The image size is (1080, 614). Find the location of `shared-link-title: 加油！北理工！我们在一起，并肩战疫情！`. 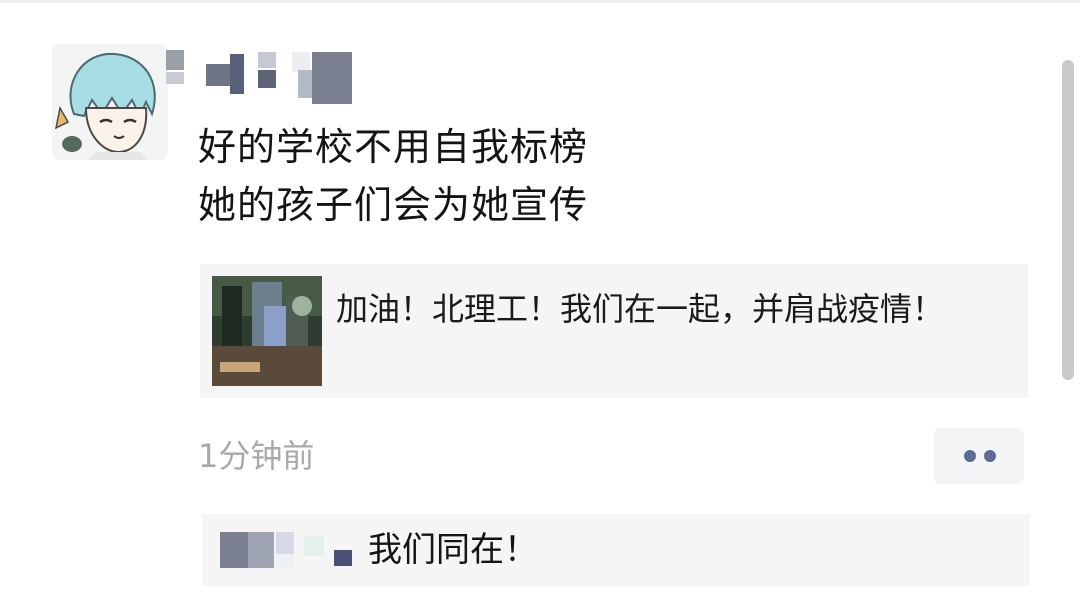

shared-link-title: 加油！北理工！我们在一起，并肩战疫情！ is located at coordinates (640, 309).